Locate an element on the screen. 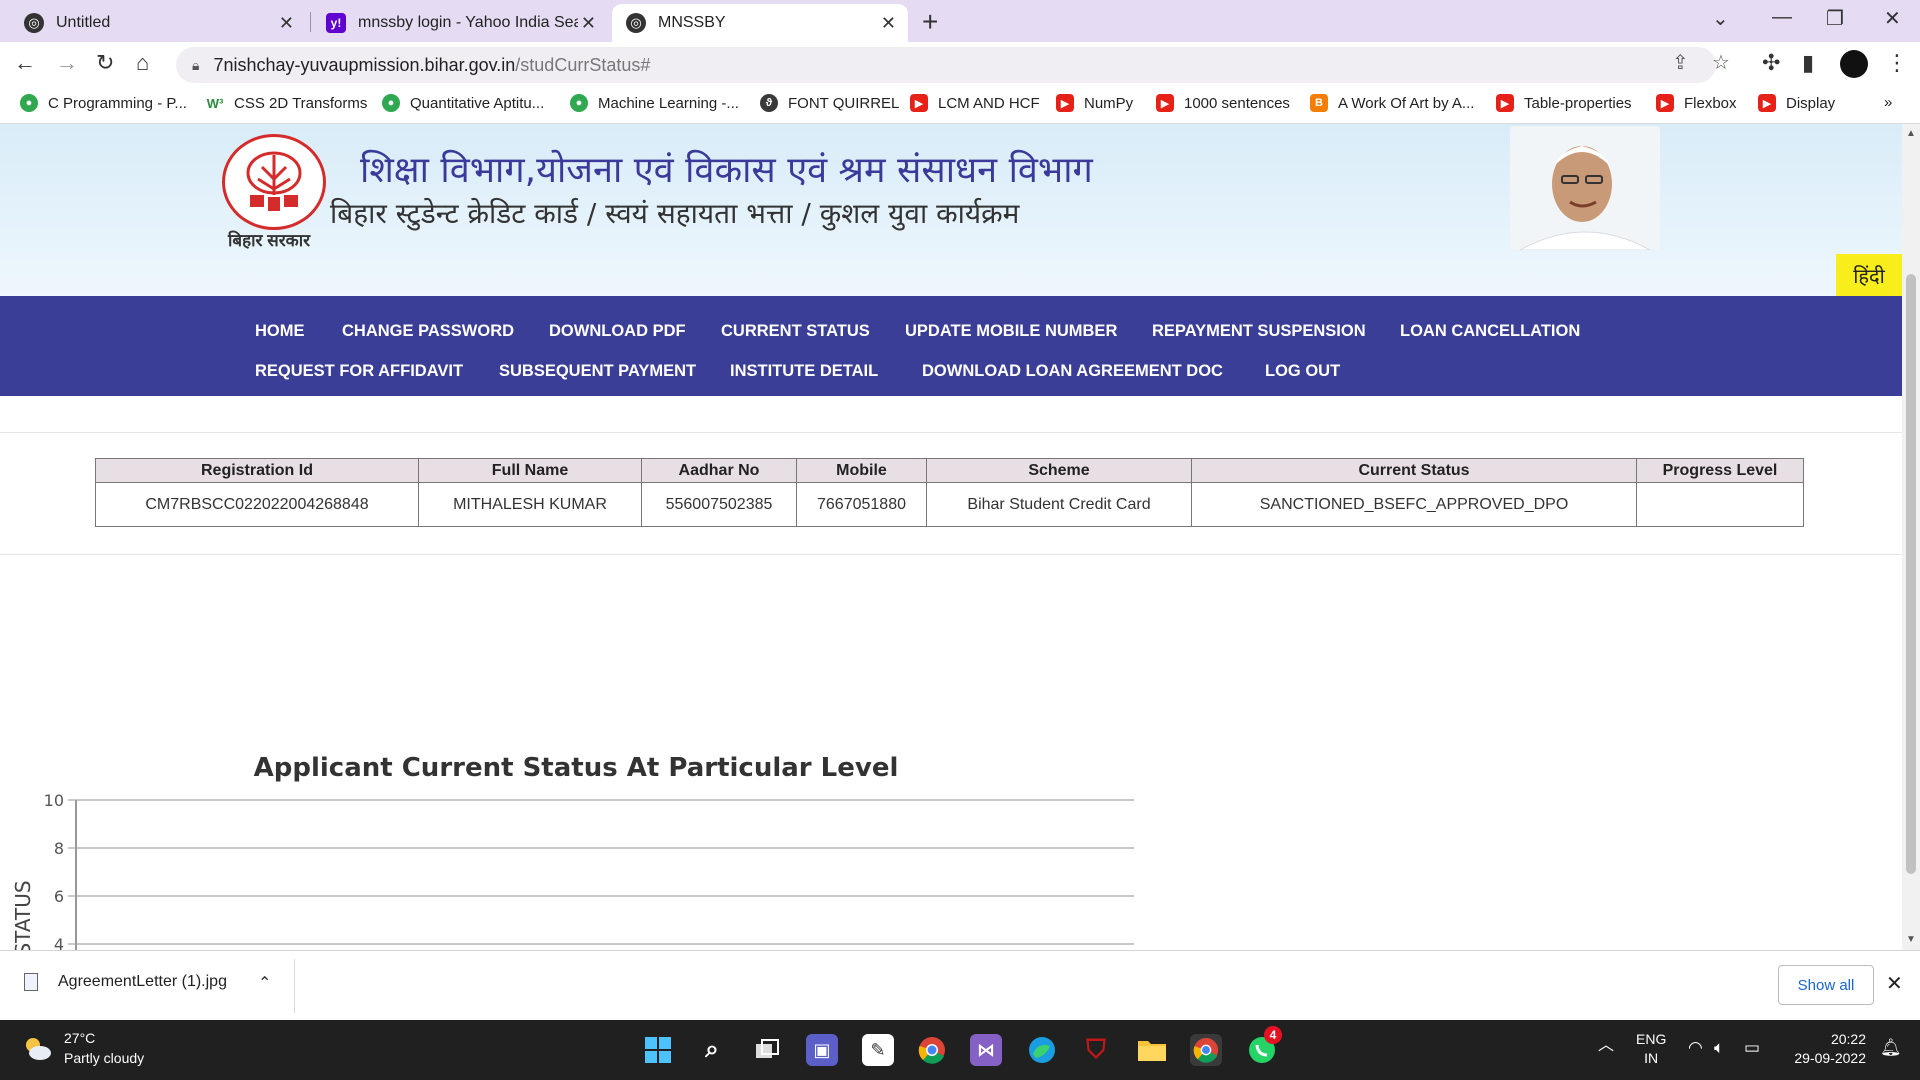 The height and width of the screenshot is (1080, 1920). download-item: AgreementLetter (1).jpg is located at coordinates (125, 982).